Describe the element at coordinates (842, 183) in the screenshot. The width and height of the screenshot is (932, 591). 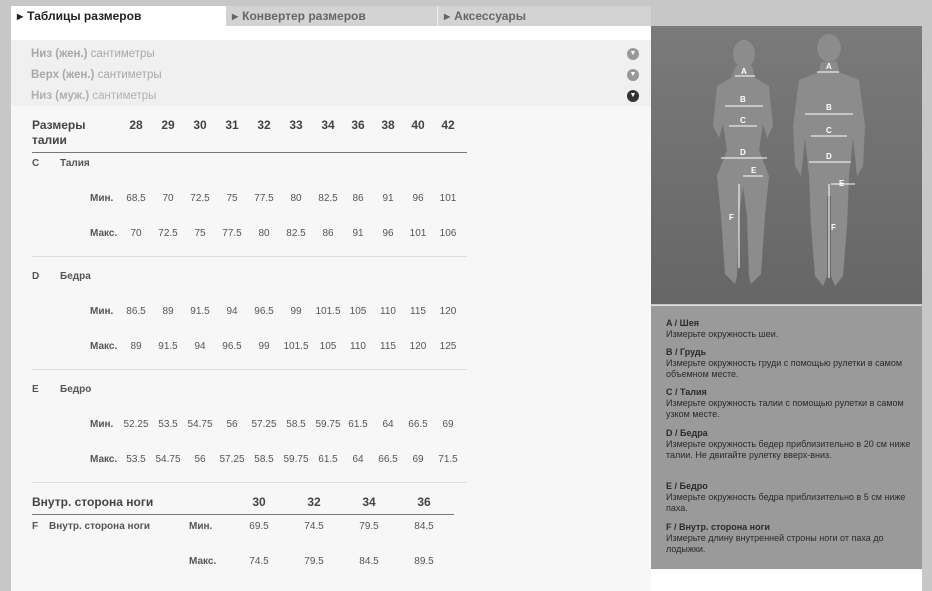
I see `label-e-male: E` at that location.